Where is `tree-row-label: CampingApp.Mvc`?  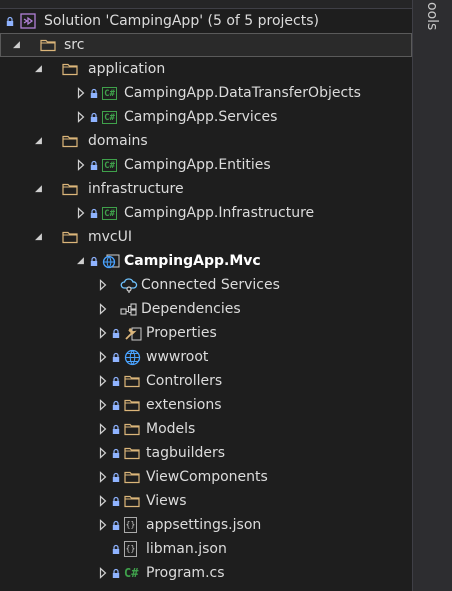 tree-row-label: CampingApp.Mvc is located at coordinates (192, 261).